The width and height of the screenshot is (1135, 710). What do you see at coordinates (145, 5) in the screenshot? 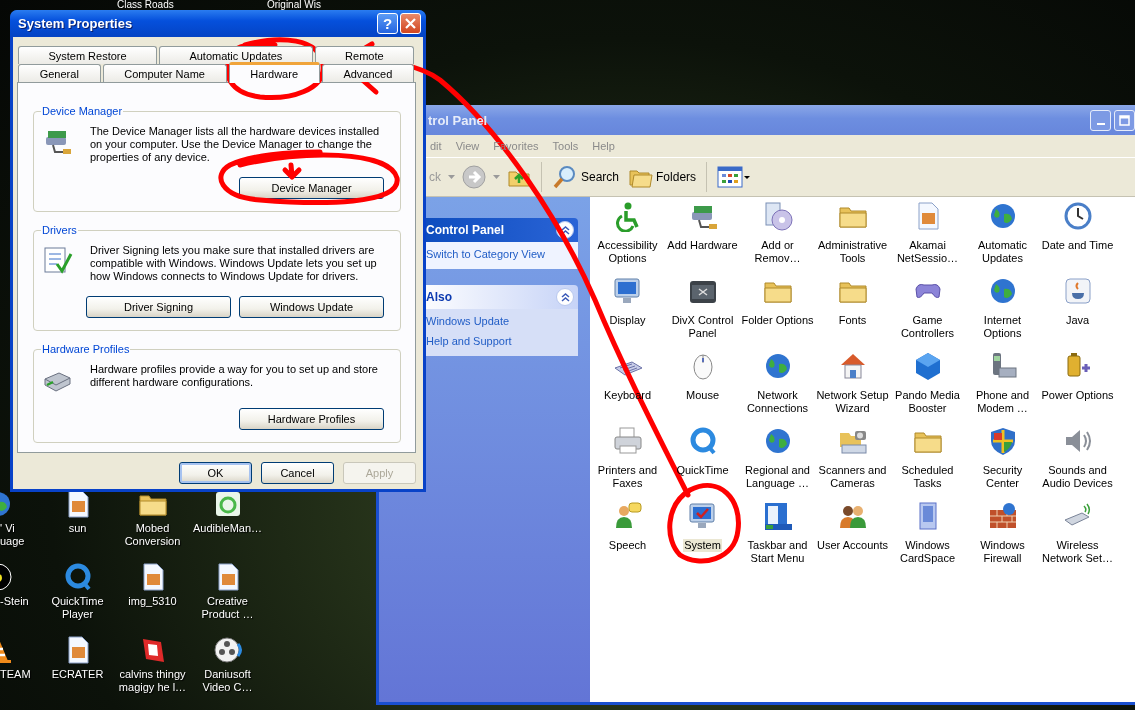
I see `desktop-icon-label: Class Roads` at bounding box center [145, 5].